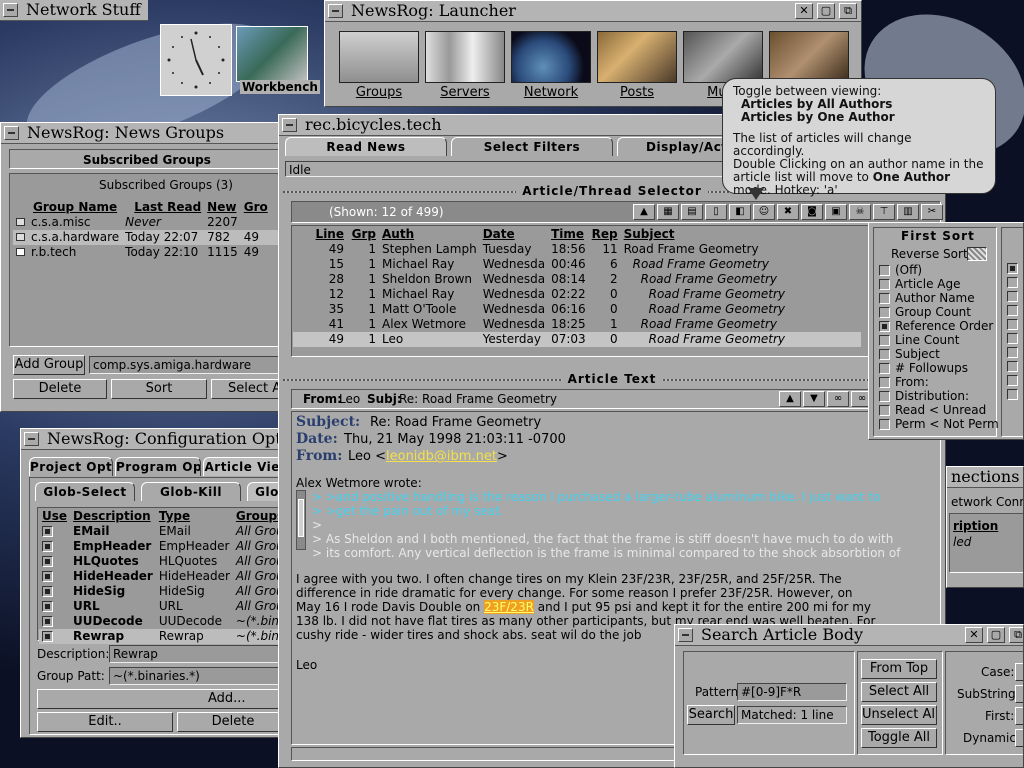 This screenshot has height=768, width=1024. What do you see at coordinates (147, 222) in the screenshot?
I see `table-row: c.s.a.misc Never 2207` at bounding box center [147, 222].